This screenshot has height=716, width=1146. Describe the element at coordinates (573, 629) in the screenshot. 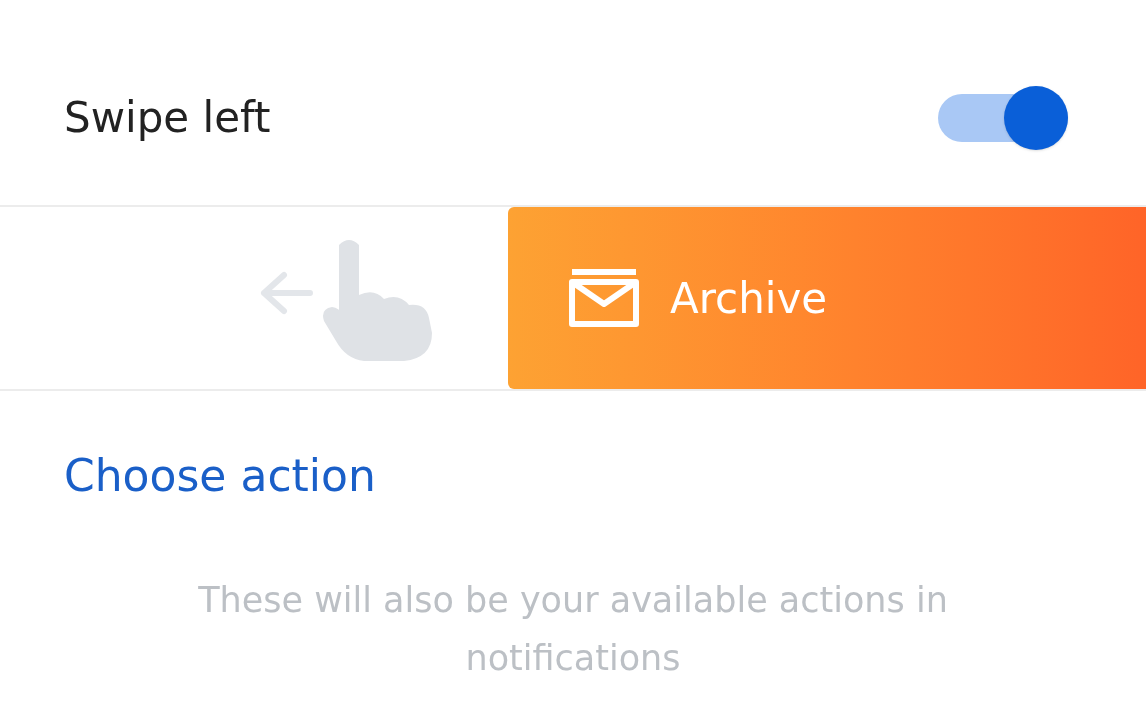

I see `note-text: These will also be your available actions in notifications` at that location.